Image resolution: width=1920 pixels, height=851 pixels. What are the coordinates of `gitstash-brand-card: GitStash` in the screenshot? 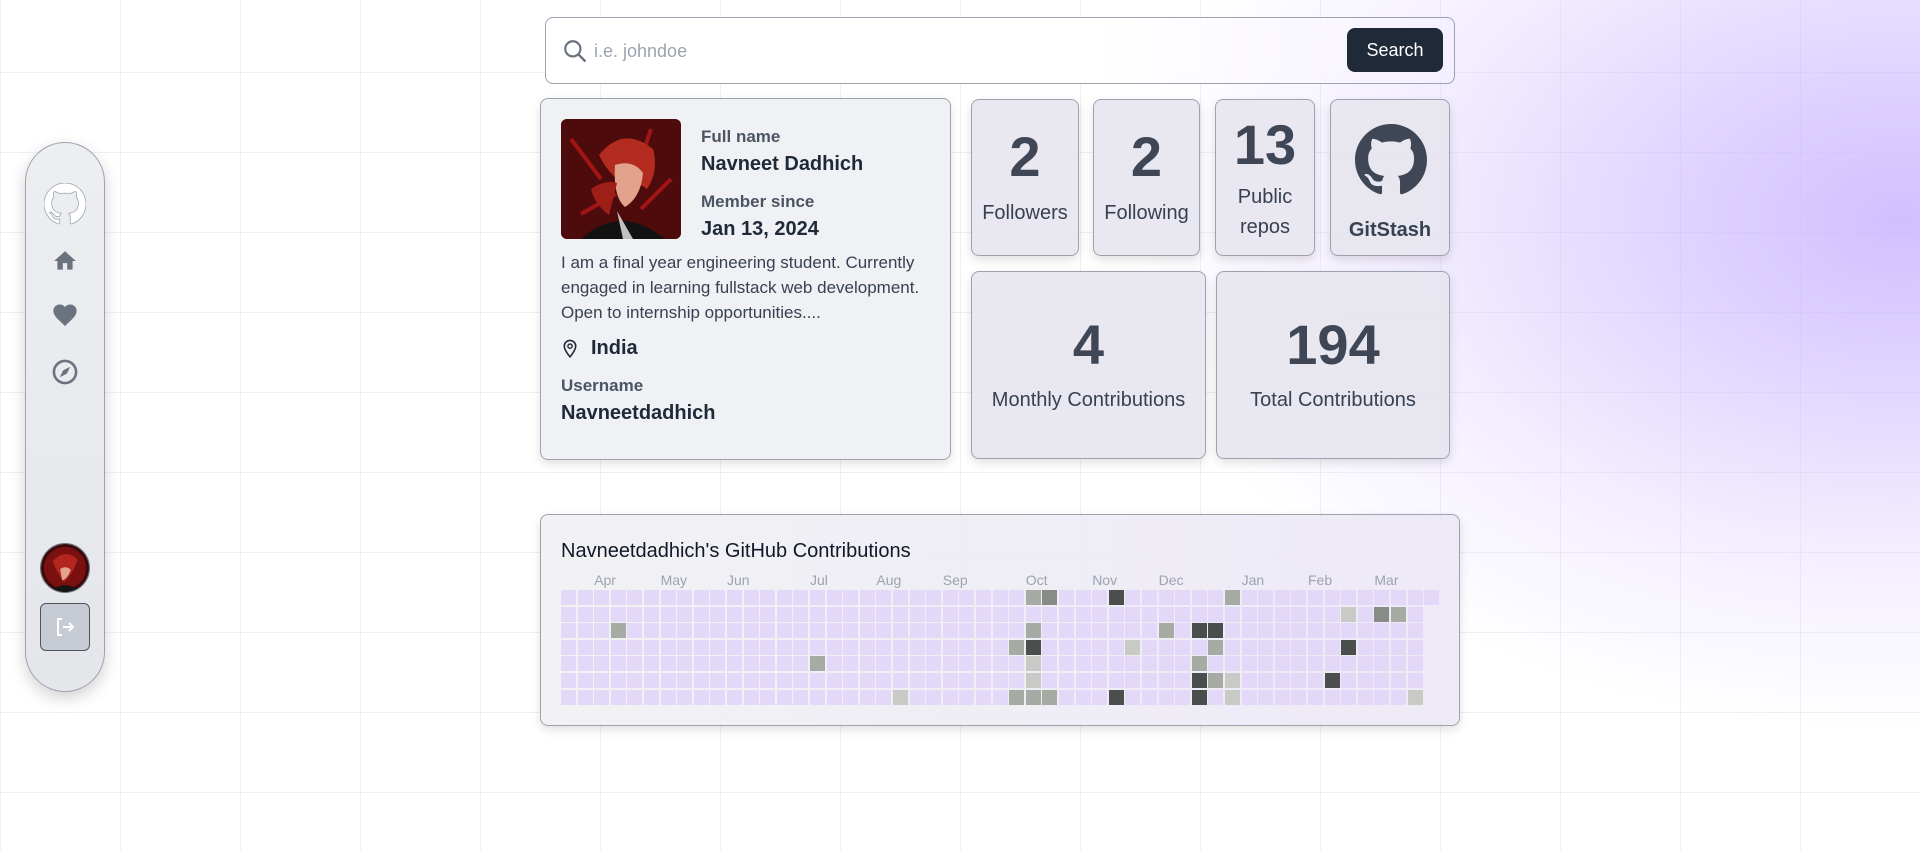 It's located at (1390, 177).